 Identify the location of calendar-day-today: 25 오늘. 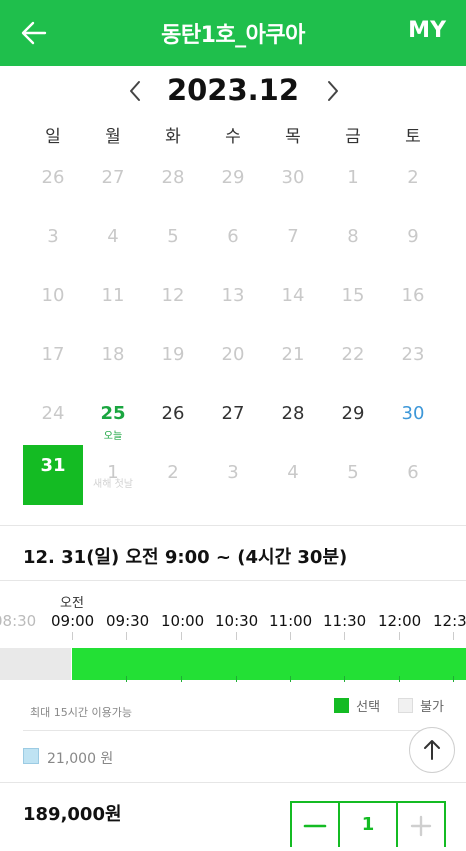
(113, 415).